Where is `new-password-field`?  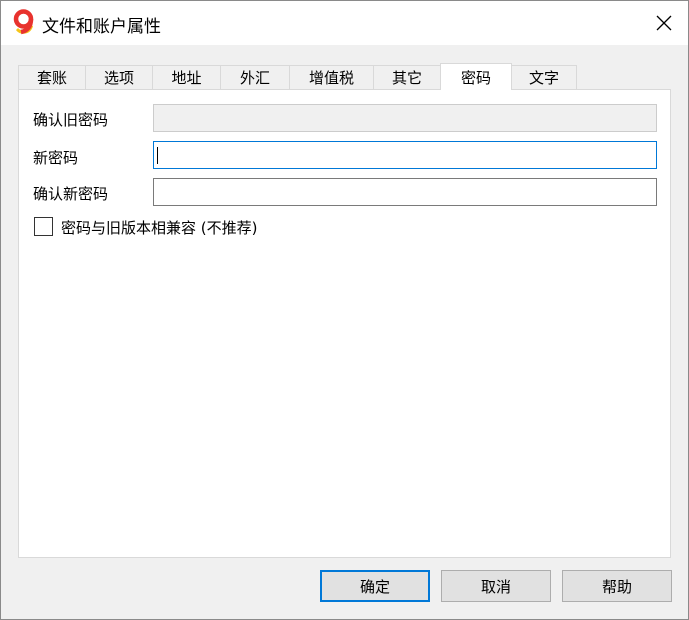 new-password-field is located at coordinates (405, 155).